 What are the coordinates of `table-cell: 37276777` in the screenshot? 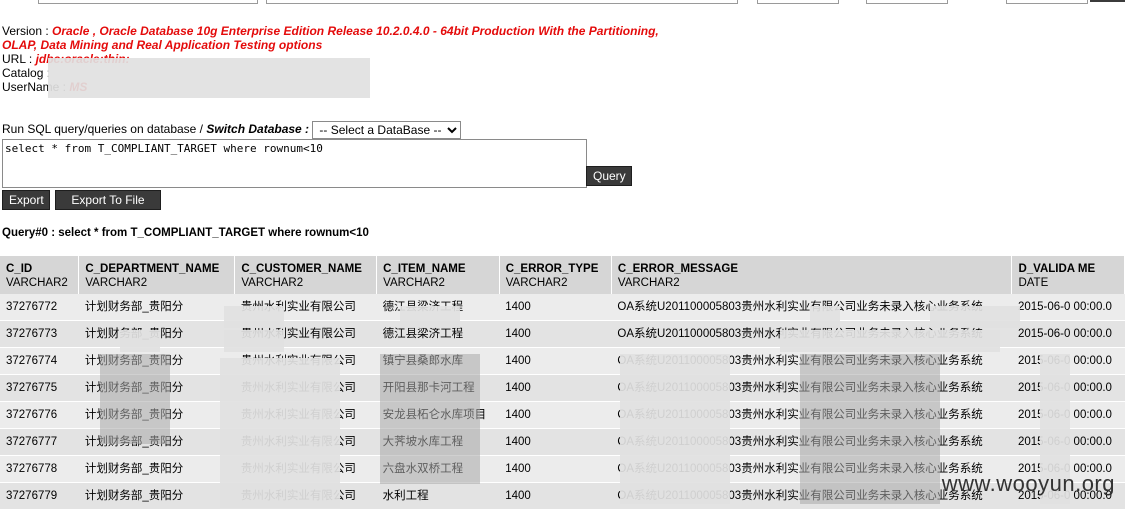 It's located at (39, 442).